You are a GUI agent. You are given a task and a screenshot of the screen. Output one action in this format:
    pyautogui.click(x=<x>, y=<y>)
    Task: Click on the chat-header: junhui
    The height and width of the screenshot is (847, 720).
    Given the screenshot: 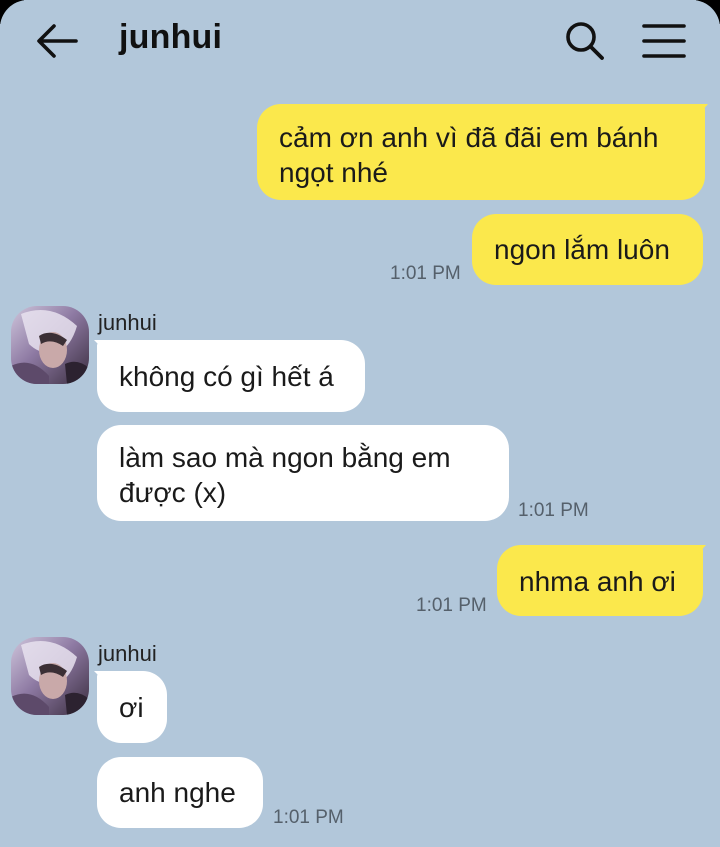 What is the action you would take?
    pyautogui.click(x=360, y=41)
    